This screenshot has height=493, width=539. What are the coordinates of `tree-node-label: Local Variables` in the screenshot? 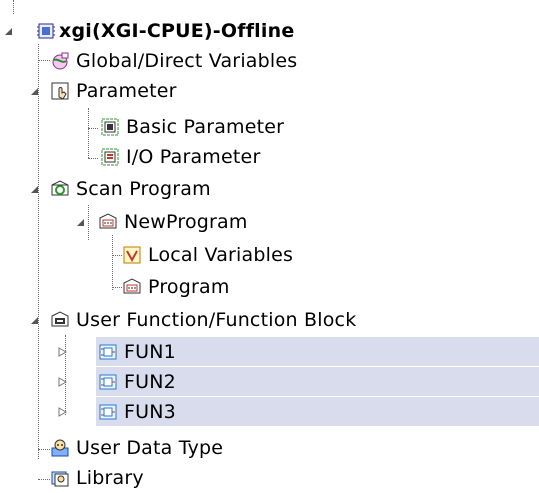 It's located at (221, 255).